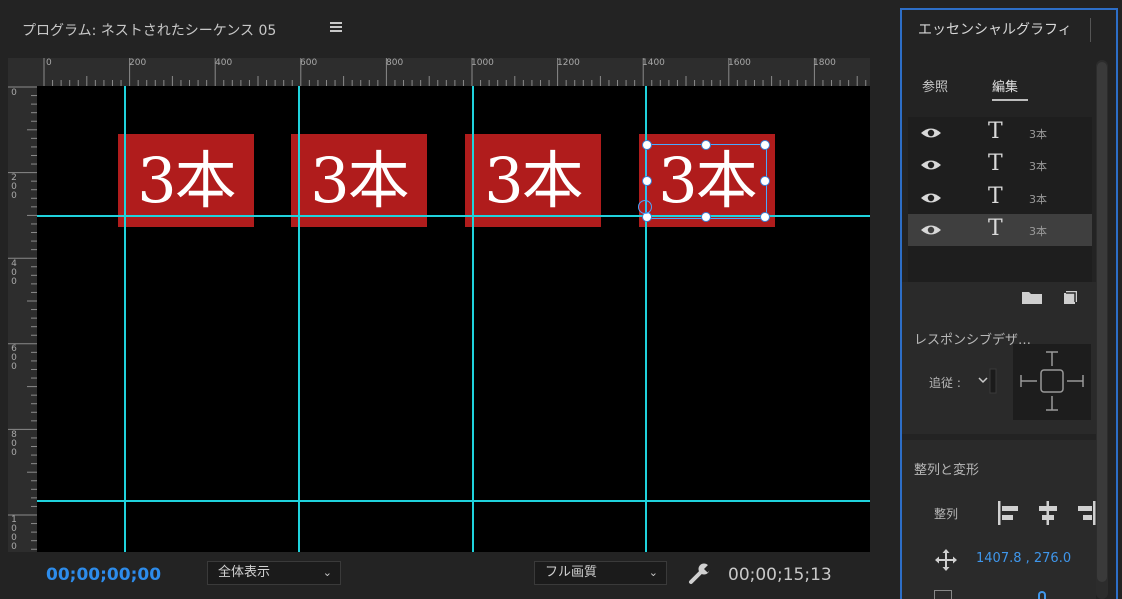 This screenshot has width=1122, height=599. Describe the element at coordinates (224, 63) in the screenshot. I see `ruler-h-label: 400` at that location.